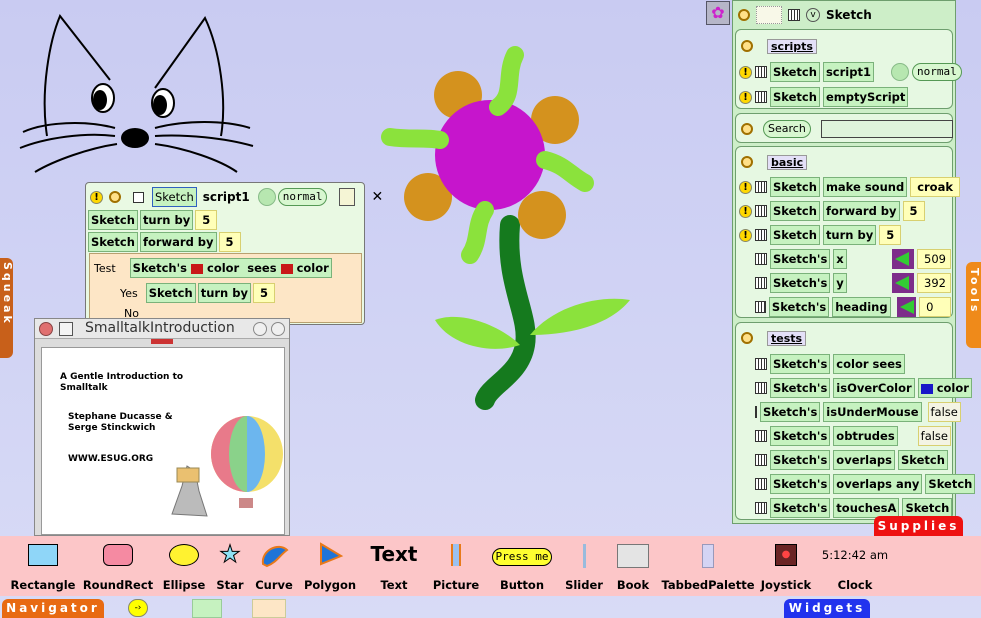  What do you see at coordinates (865, 97) in the screenshot?
I see `viewer-script-name: emptyScript` at bounding box center [865, 97].